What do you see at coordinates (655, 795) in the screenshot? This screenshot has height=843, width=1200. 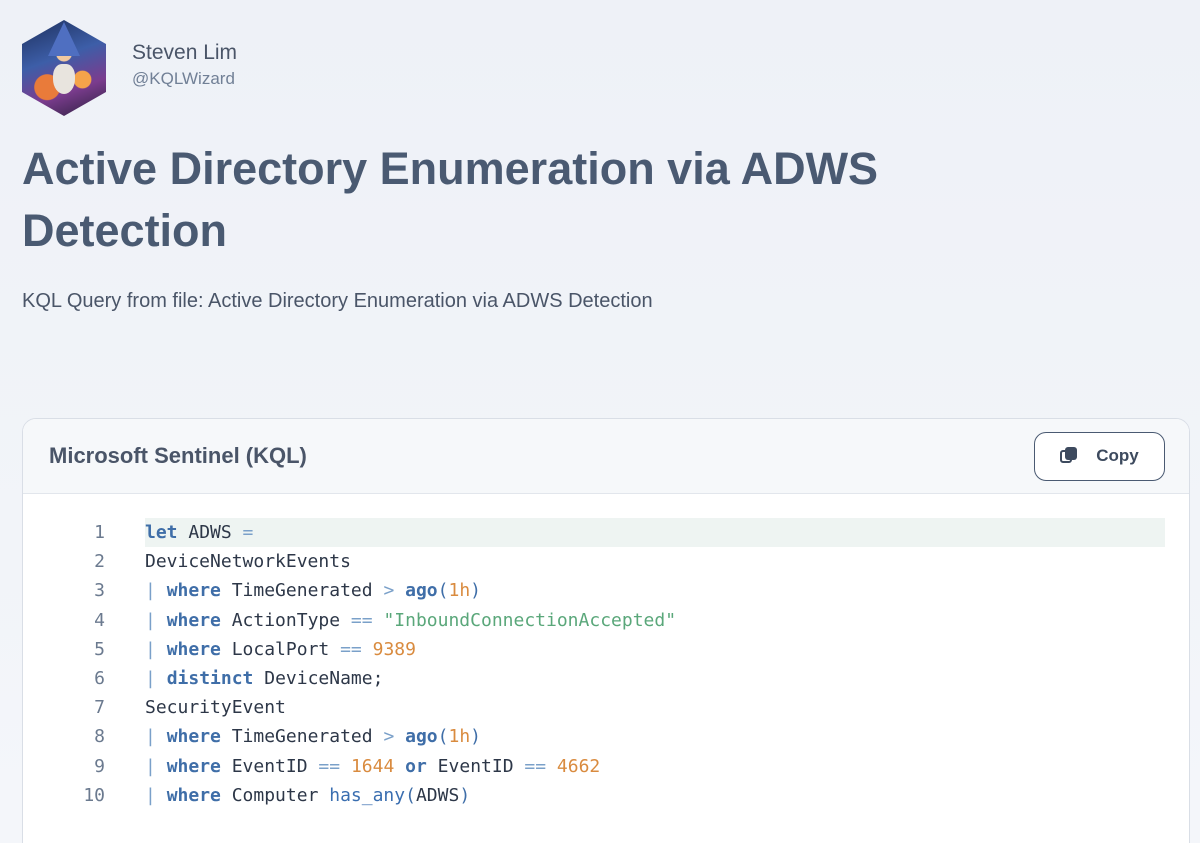 I see `code-line-text: | where Computer has_any(ADWS)` at bounding box center [655, 795].